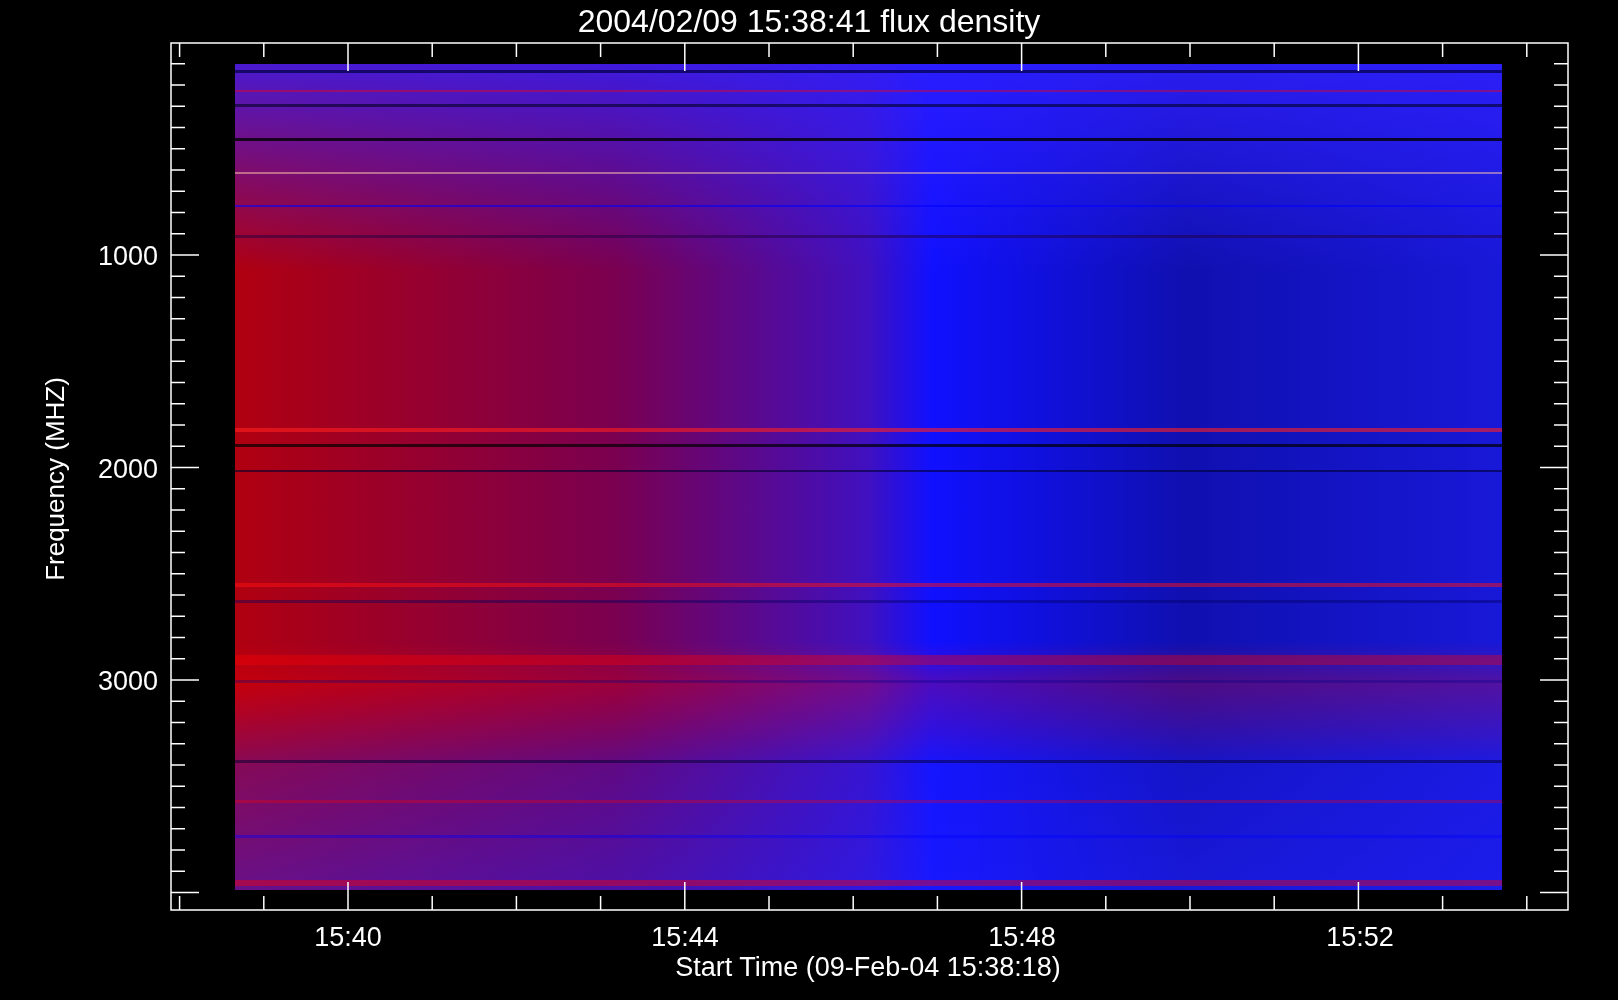 Image resolution: width=1618 pixels, height=1000 pixels. Describe the element at coordinates (127, 681) in the screenshot. I see `y-tick-label: 3000` at that location.